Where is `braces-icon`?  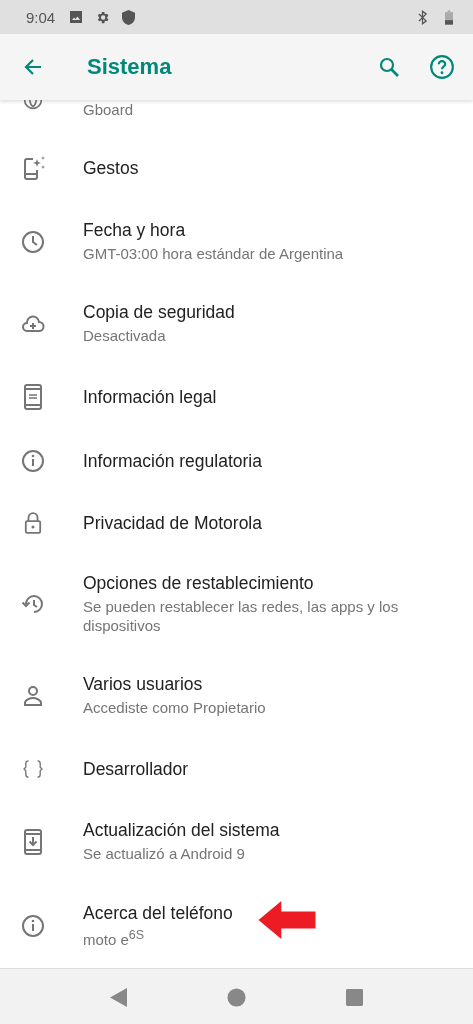 braces-icon is located at coordinates (32, 769).